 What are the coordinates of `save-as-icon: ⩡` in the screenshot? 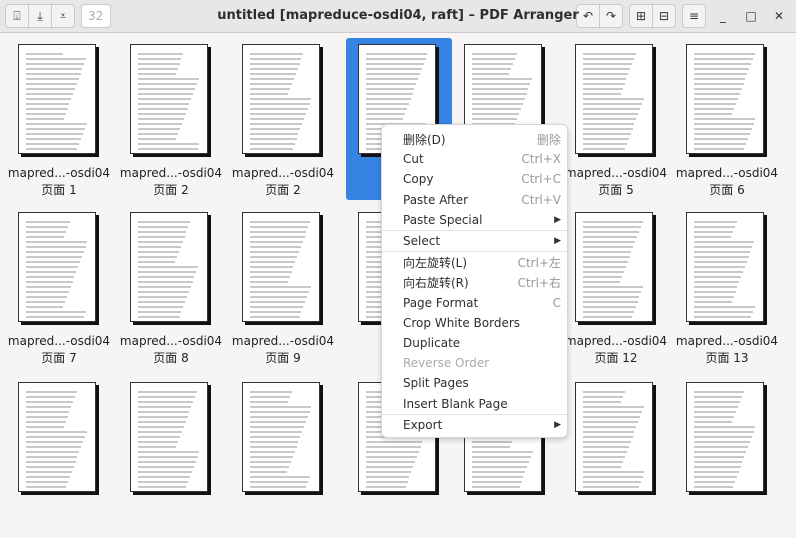 It's located at (63, 16).